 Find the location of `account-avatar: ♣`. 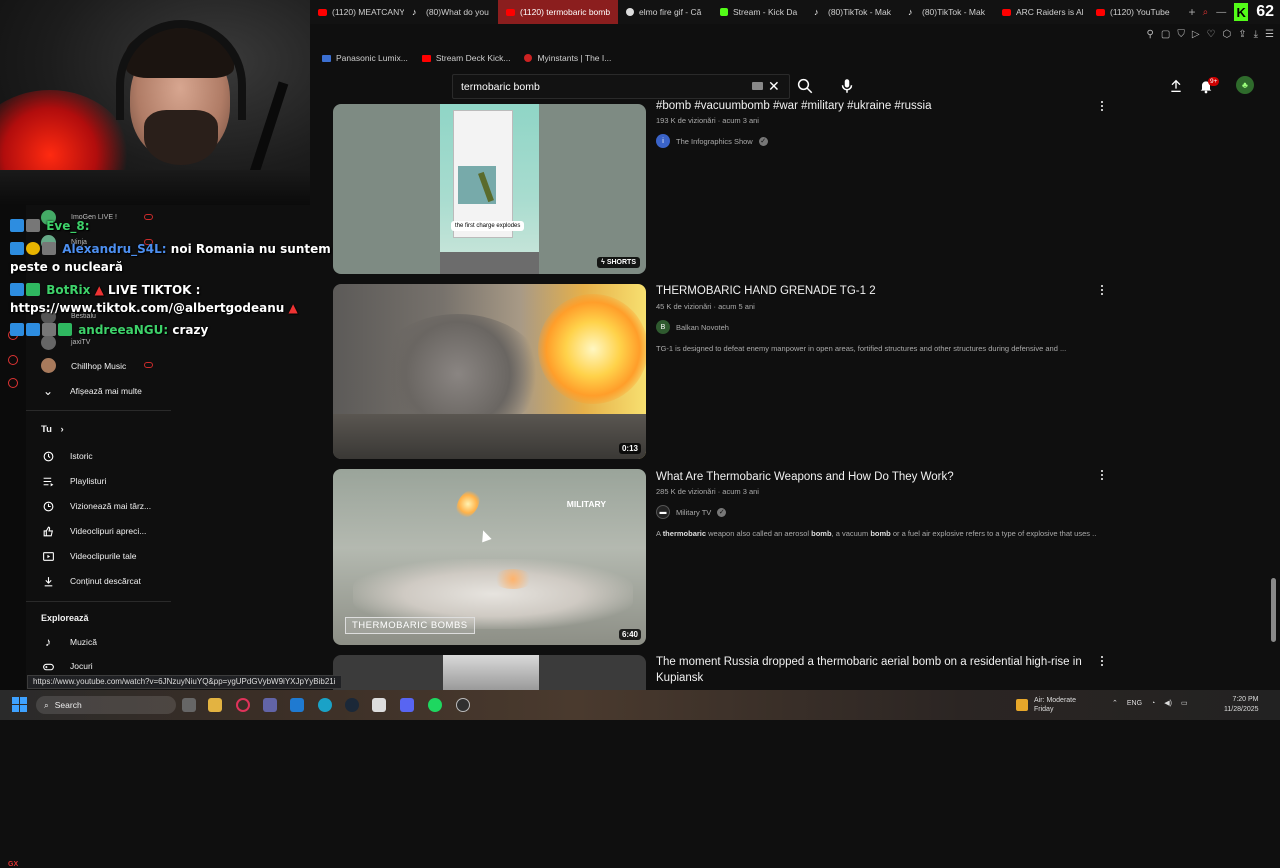

account-avatar: ♣ is located at coordinates (1245, 85).